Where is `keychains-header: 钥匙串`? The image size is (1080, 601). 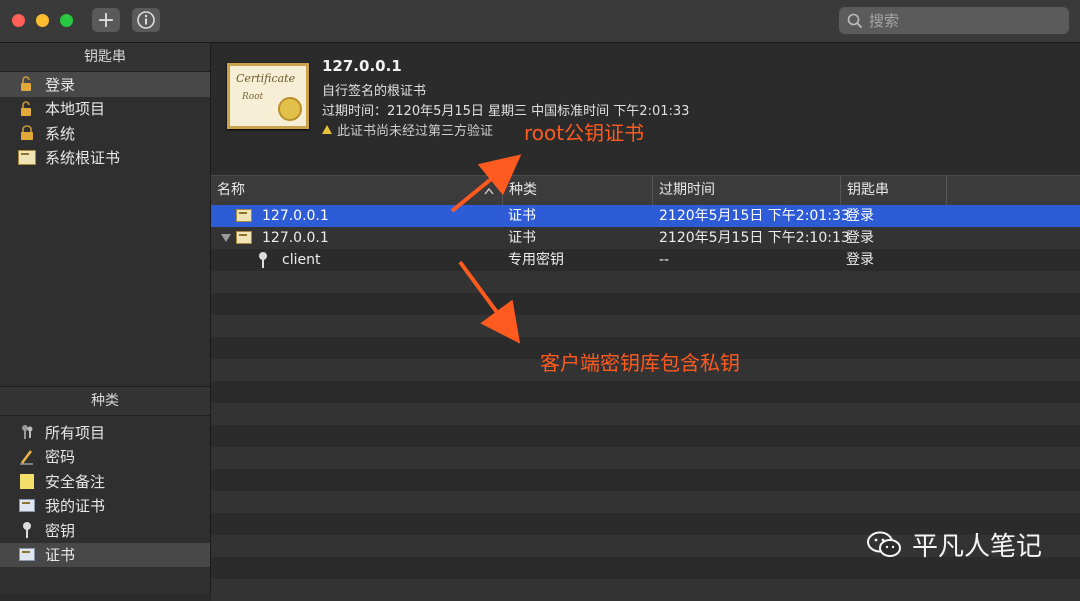
keychains-header: 钥匙串 is located at coordinates (105, 57).